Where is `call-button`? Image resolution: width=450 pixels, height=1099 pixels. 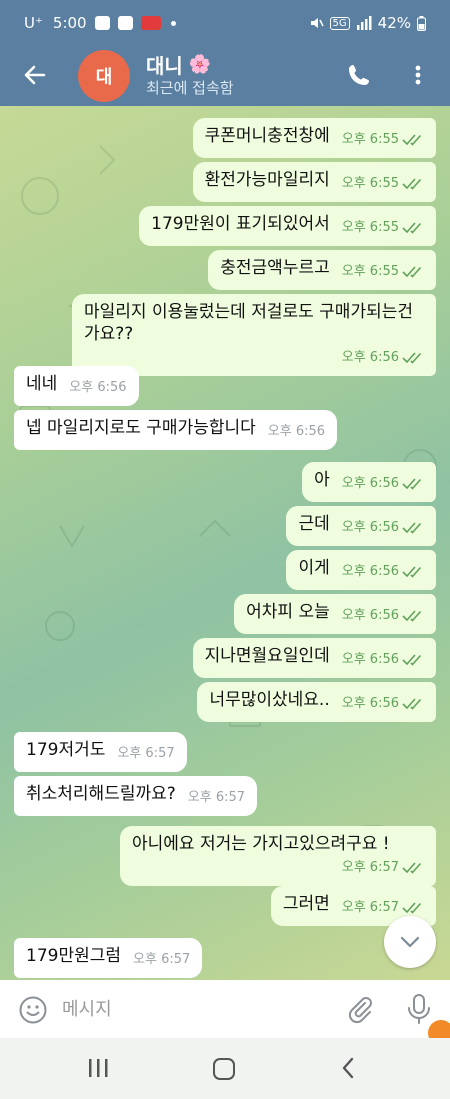
call-button is located at coordinates (359, 75).